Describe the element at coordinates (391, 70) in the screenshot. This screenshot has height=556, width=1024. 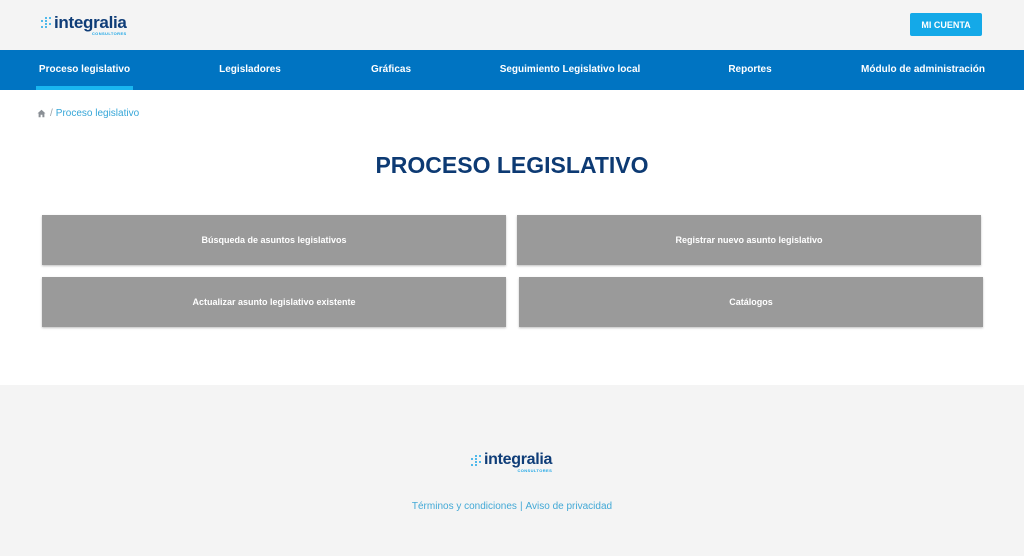
I see `nav-item-graficas: Gráficas` at that location.